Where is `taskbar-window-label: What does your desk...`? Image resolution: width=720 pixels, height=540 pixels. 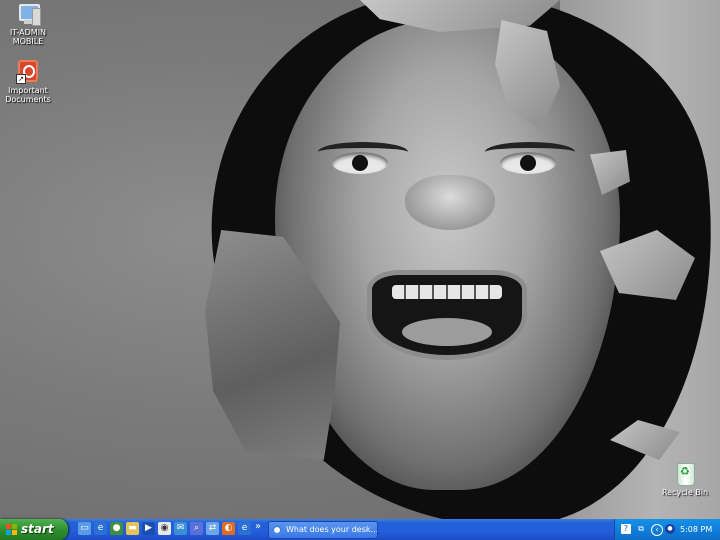 taskbar-window-label: What does your desk... is located at coordinates (332, 529).